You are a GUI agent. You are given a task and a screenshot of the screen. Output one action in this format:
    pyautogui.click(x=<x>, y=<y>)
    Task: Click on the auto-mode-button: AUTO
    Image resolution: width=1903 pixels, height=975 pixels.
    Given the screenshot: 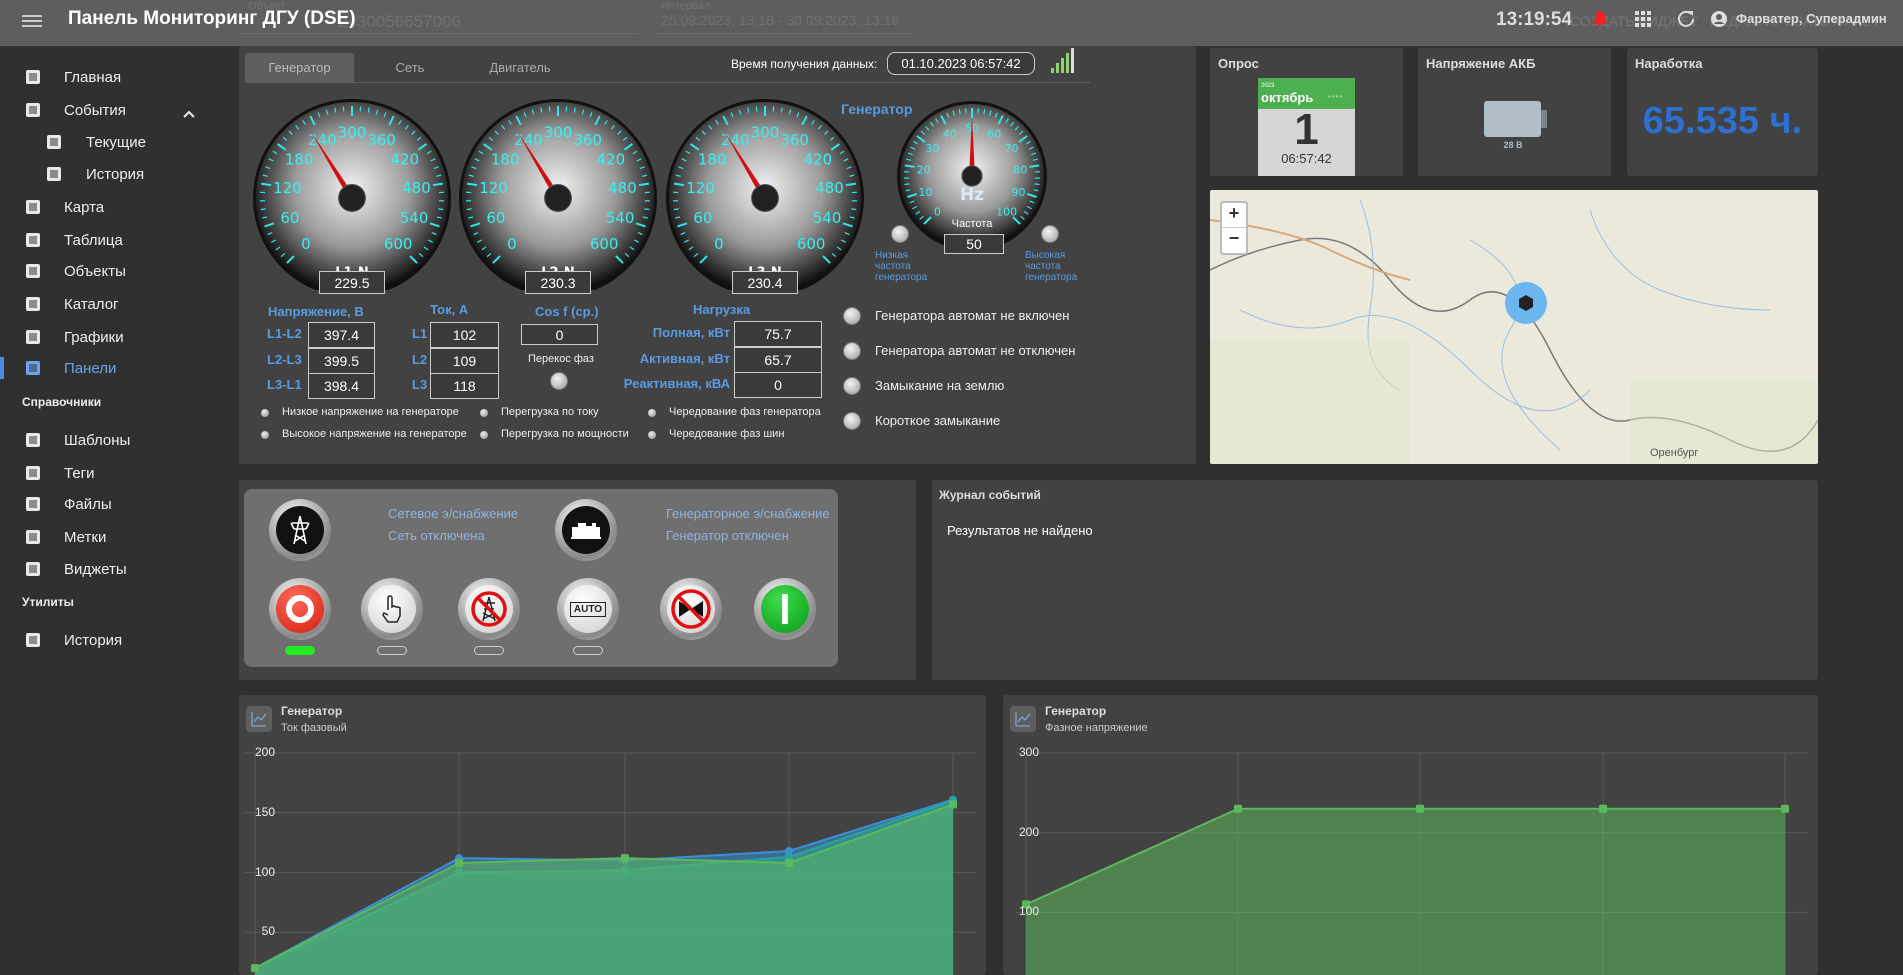 What is the action you would take?
    pyautogui.click(x=588, y=609)
    